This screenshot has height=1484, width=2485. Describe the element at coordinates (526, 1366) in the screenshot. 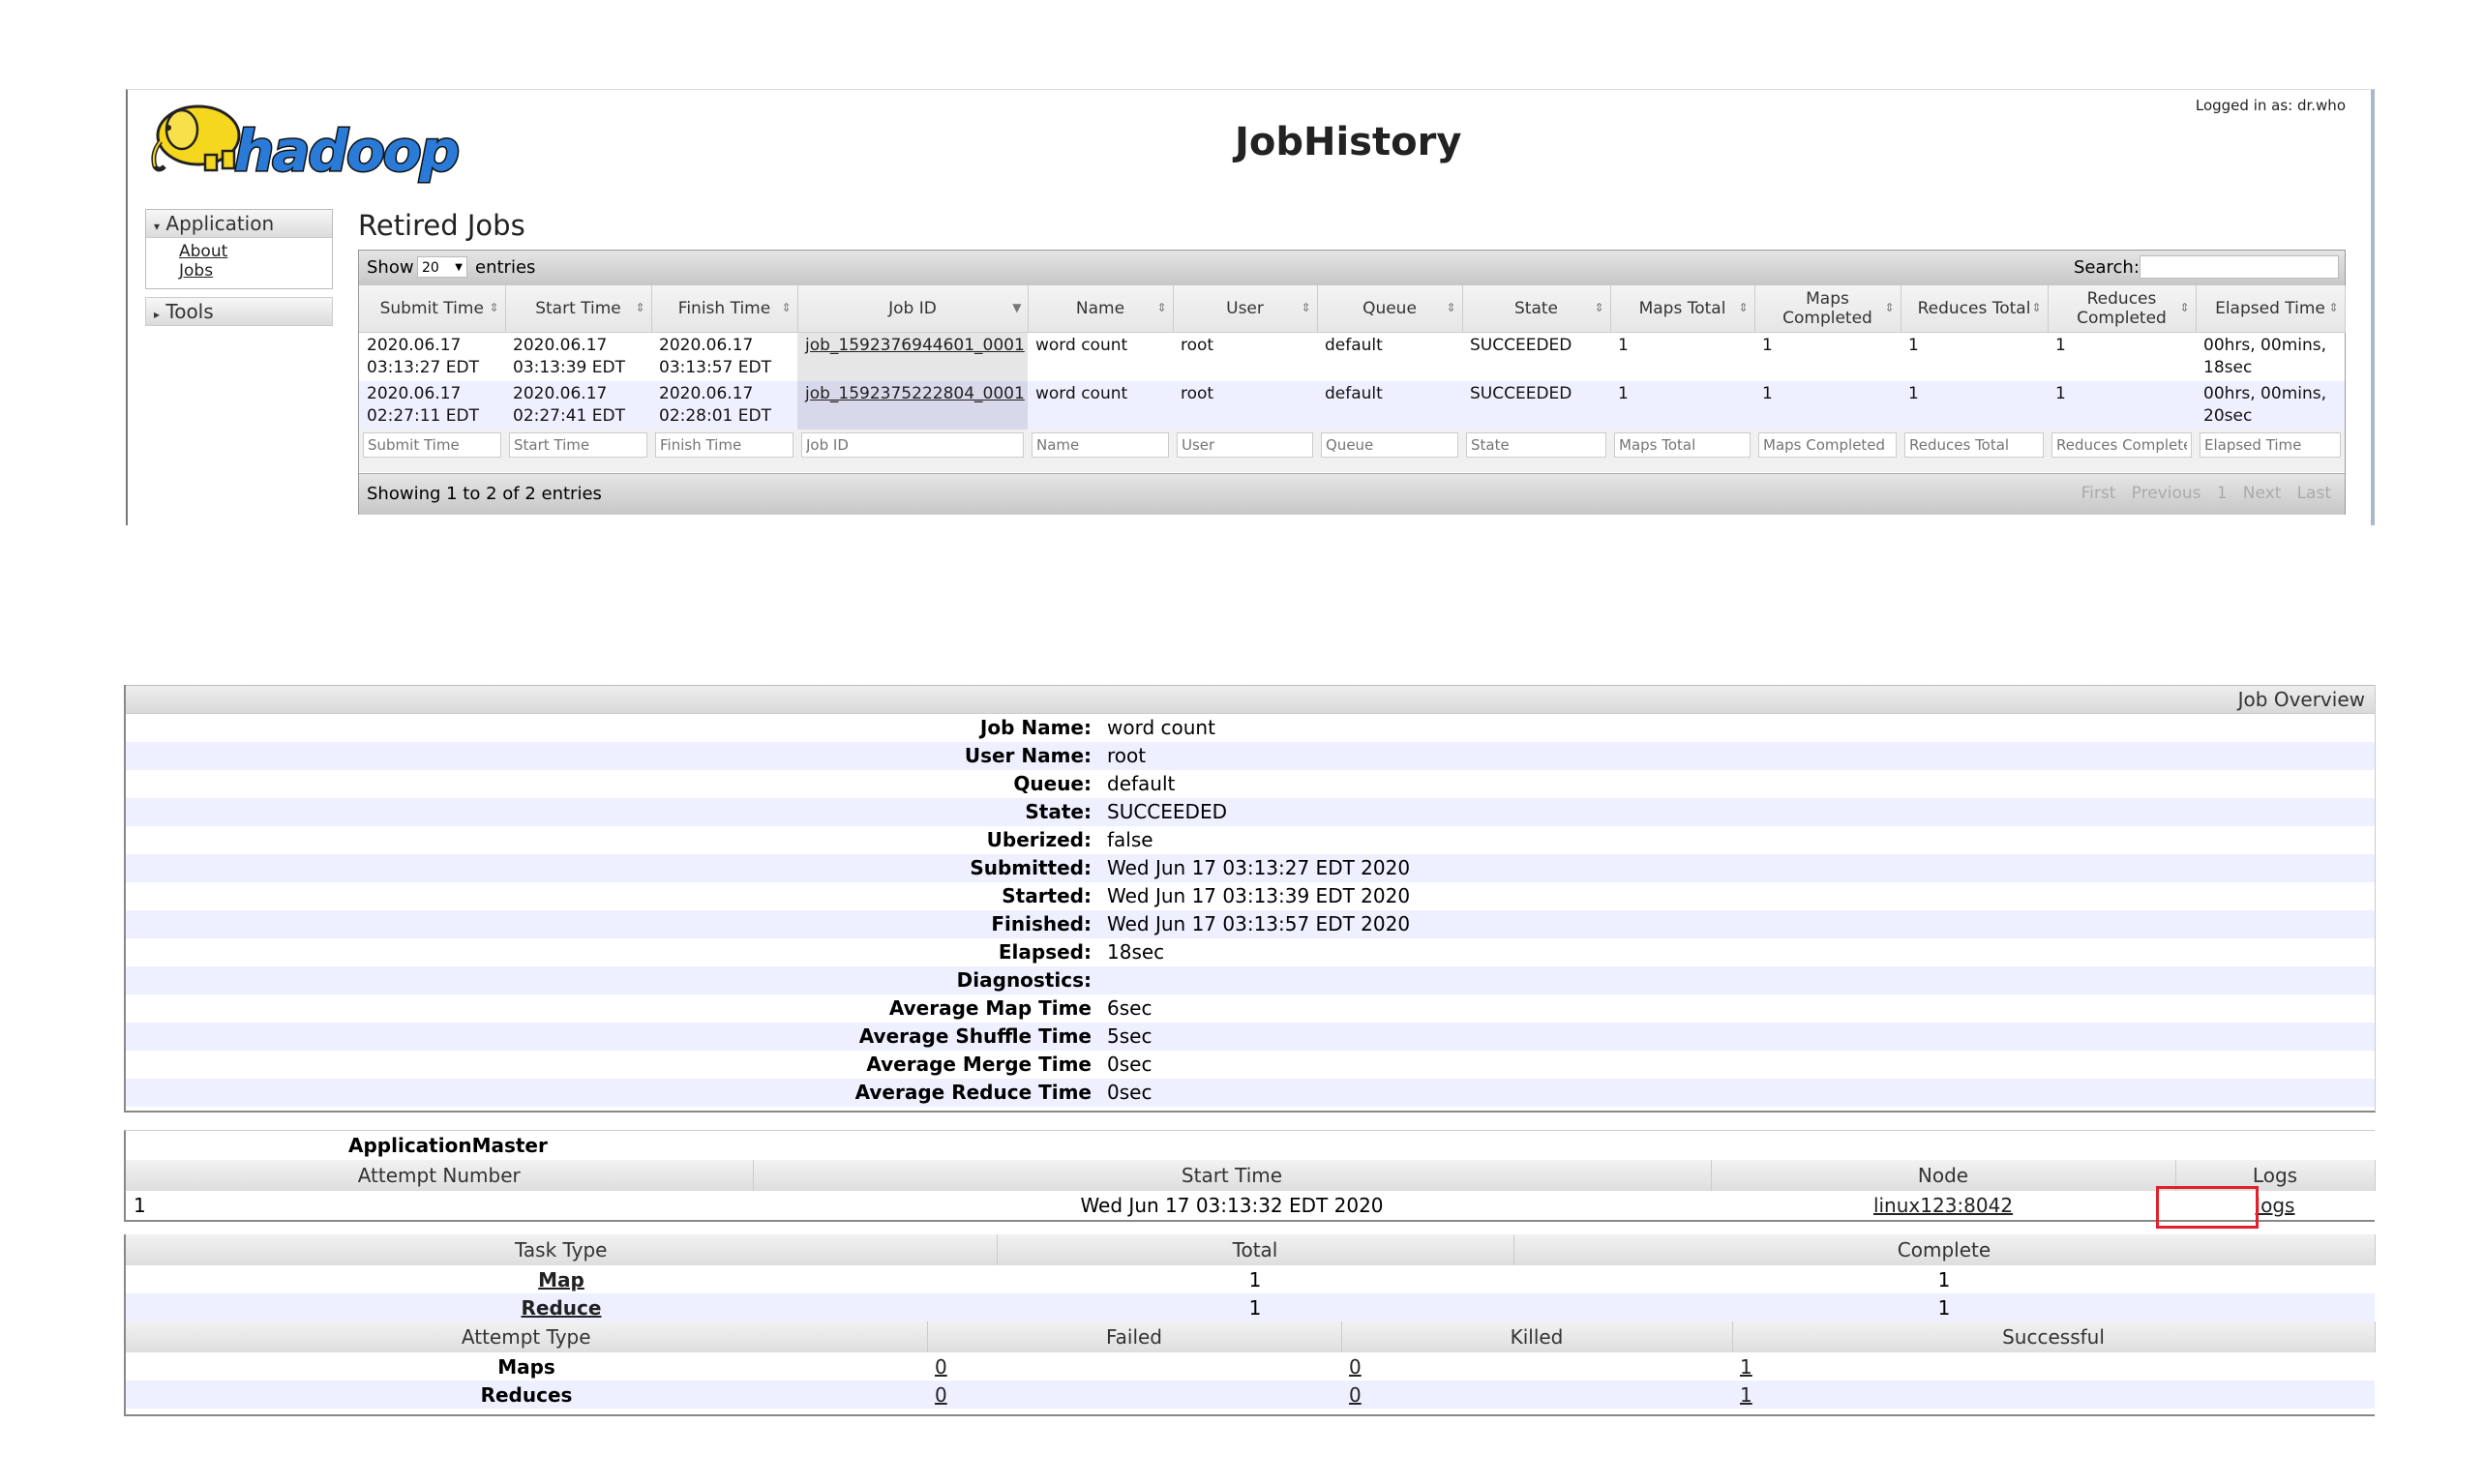

I see `attempt-type-maps: Maps` at that location.